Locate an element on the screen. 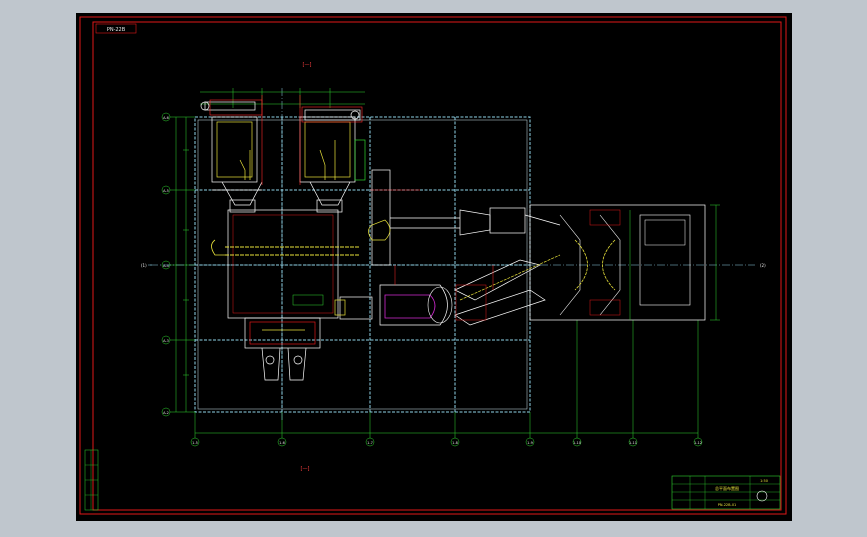 This screenshot has width=867, height=537. column-label: 1-6 is located at coordinates (282, 443).